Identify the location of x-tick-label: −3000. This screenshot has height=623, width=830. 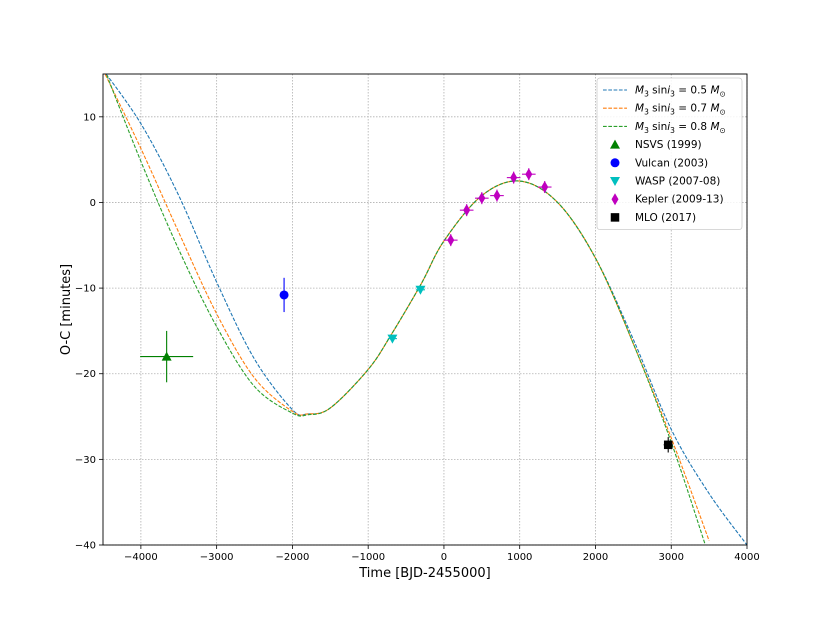
(217, 557).